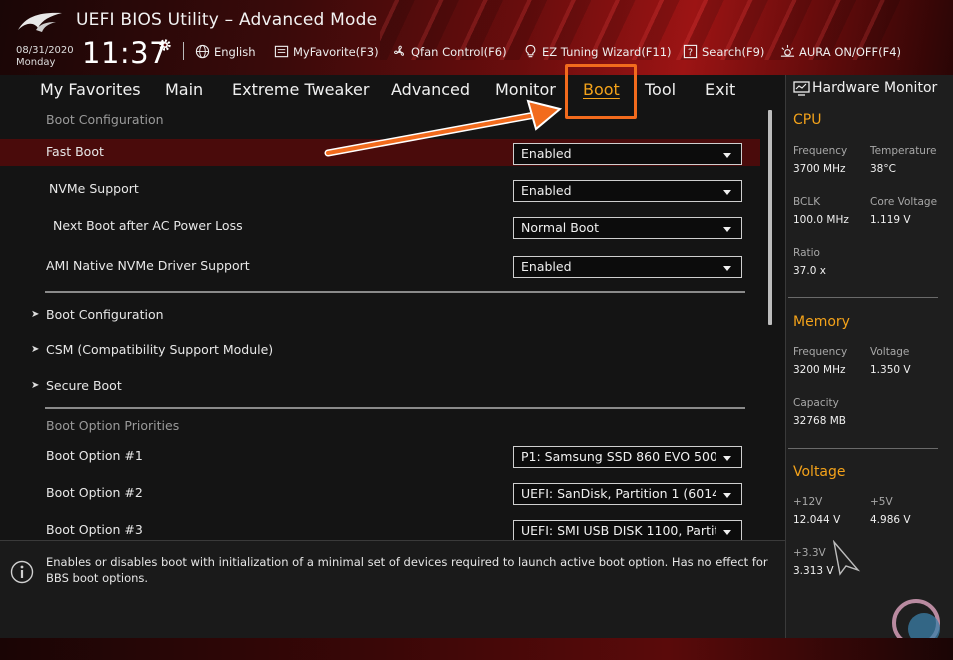 The width and height of the screenshot is (953, 660). What do you see at coordinates (809, 271) in the screenshot?
I see `cpu-ratio-value: 37.0 x` at bounding box center [809, 271].